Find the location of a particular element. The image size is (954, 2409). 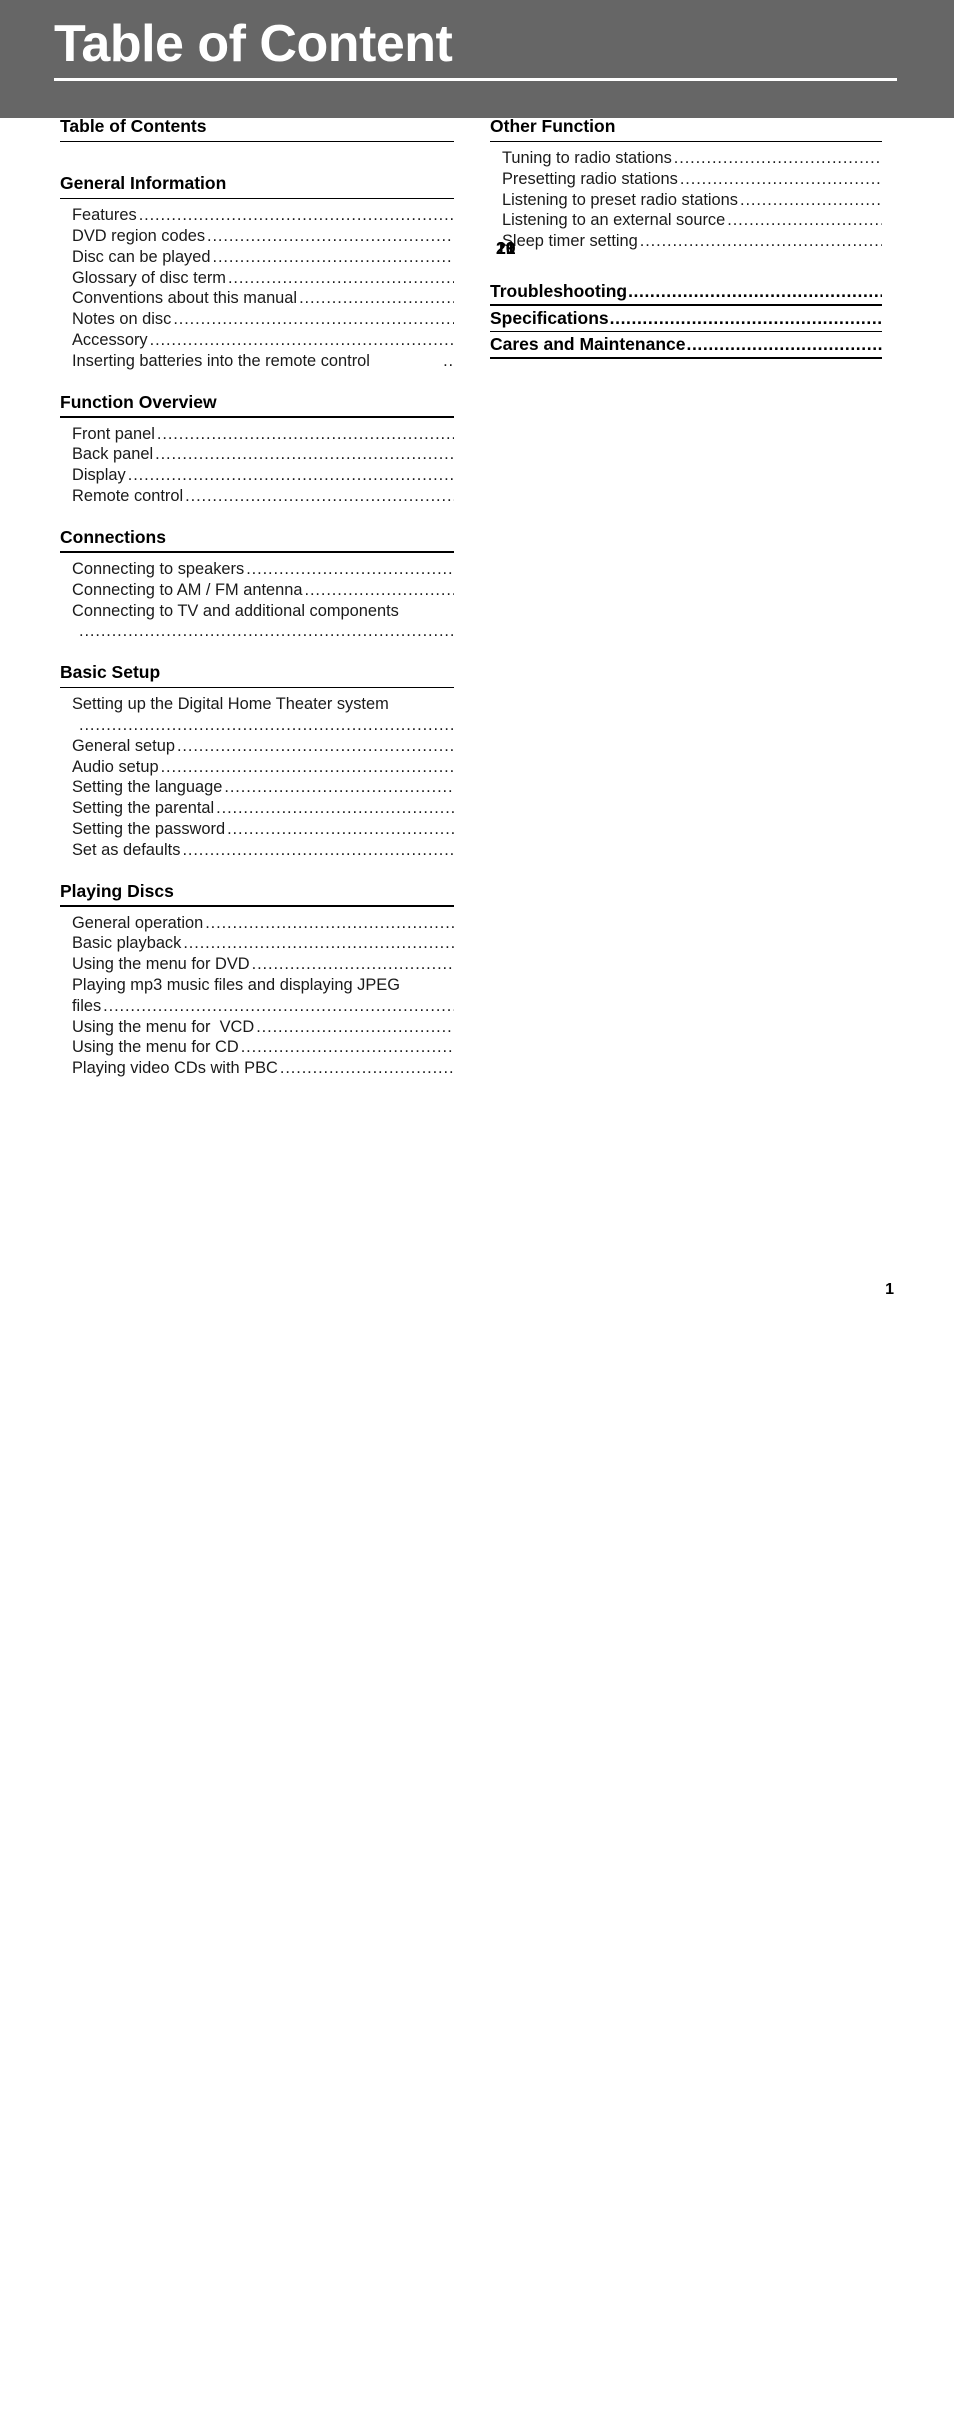

toc-entry: Basic playback13 is located at coordinates (263, 943).